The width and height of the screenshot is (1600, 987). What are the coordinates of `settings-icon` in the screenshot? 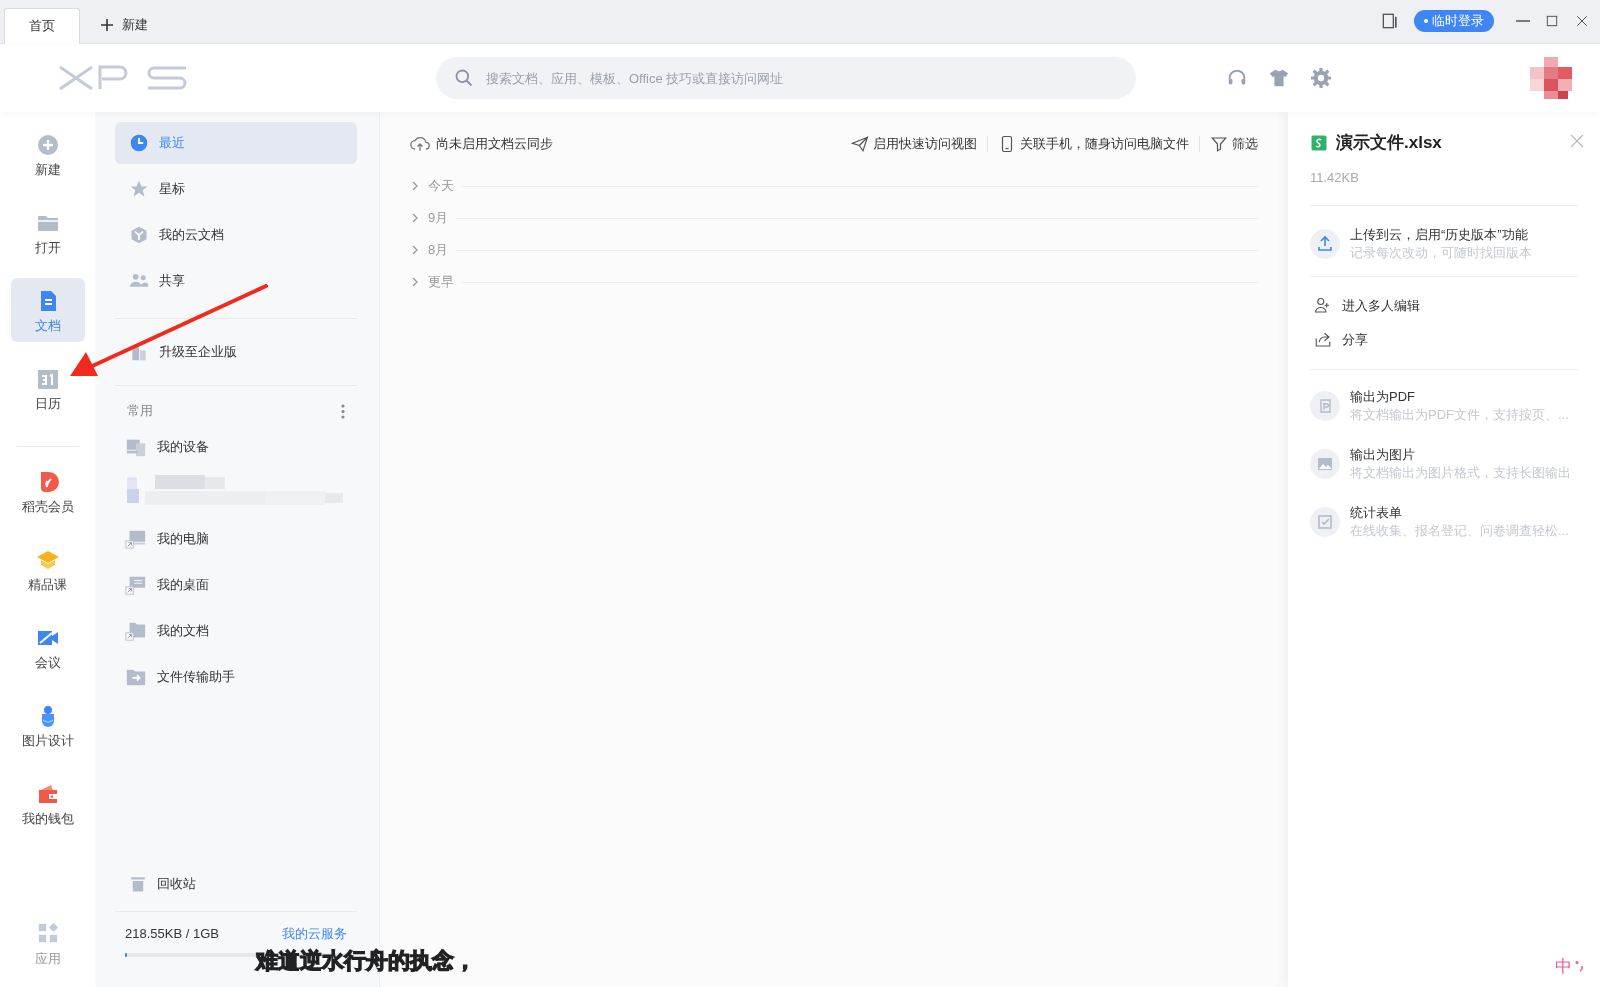 It's located at (1321, 78).